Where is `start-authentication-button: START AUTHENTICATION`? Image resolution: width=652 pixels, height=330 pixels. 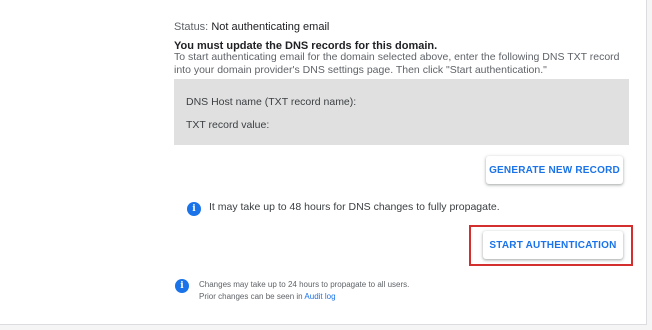
start-authentication-button: START AUTHENTICATION is located at coordinates (553, 245).